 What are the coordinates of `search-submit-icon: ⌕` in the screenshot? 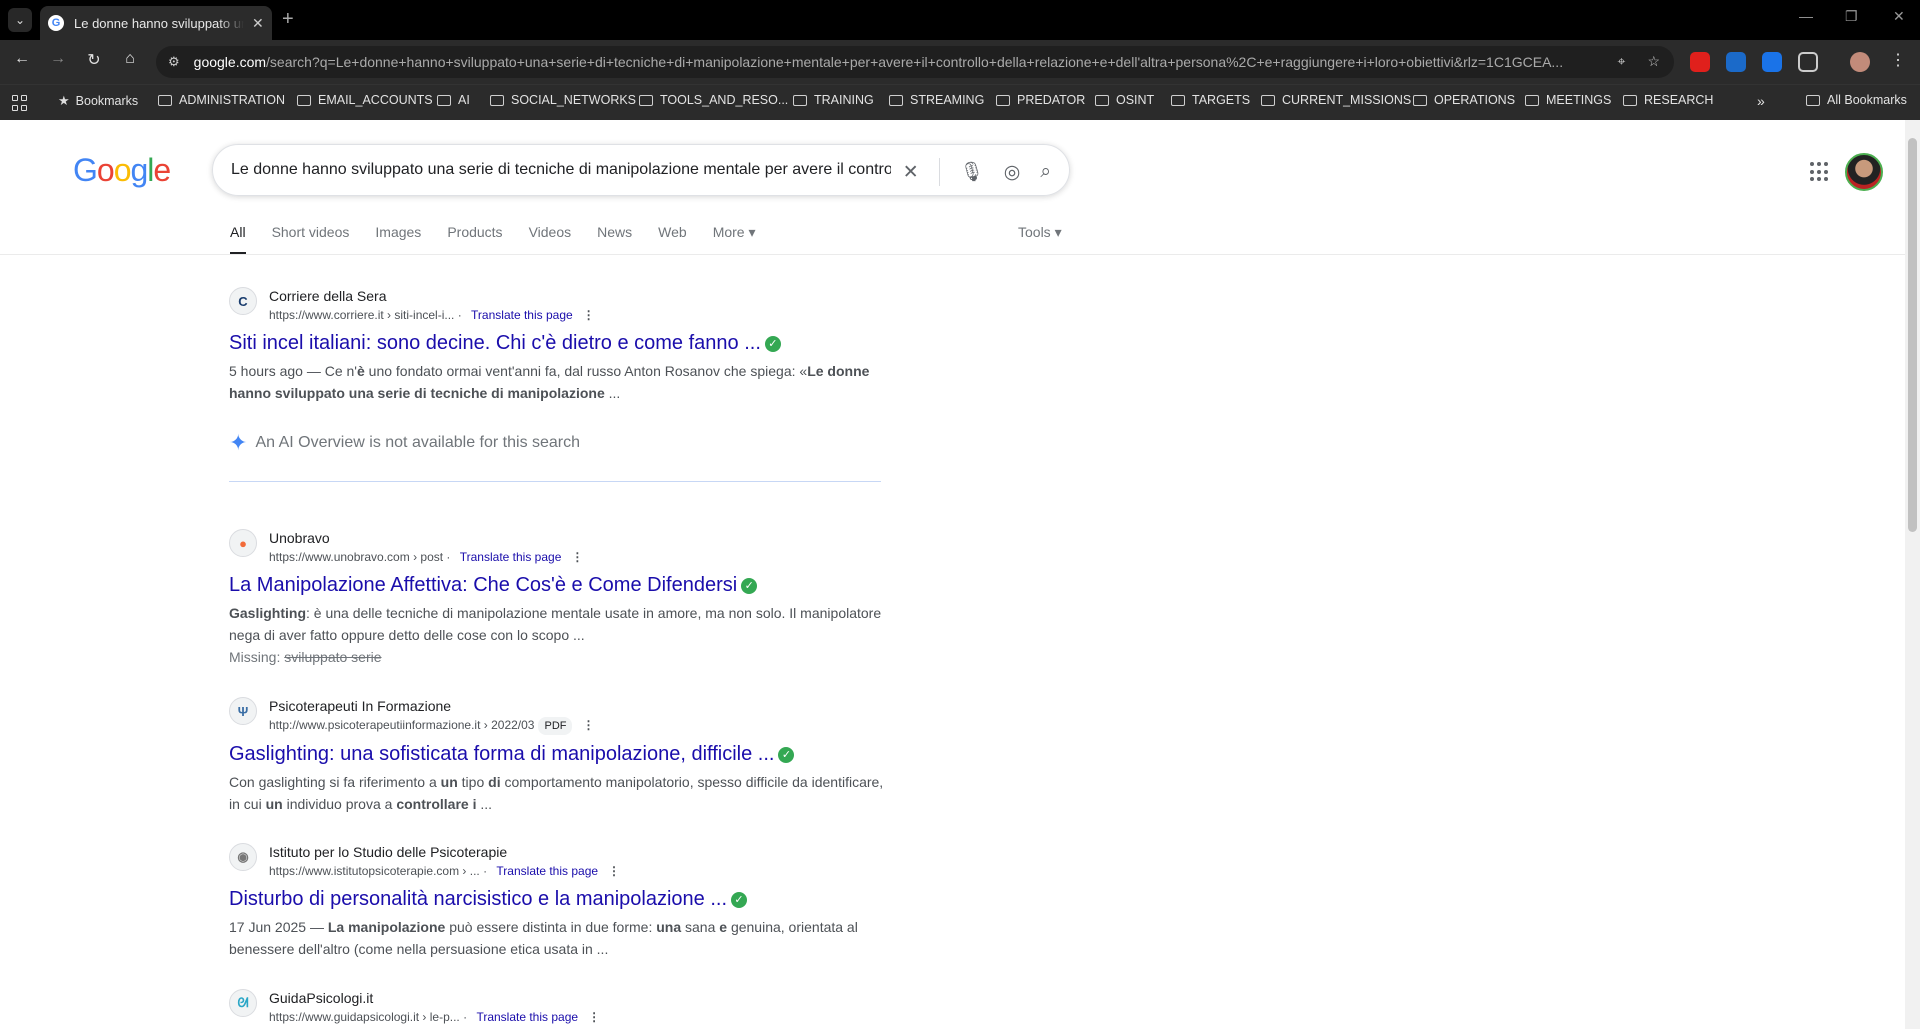 It's located at (1045, 172).